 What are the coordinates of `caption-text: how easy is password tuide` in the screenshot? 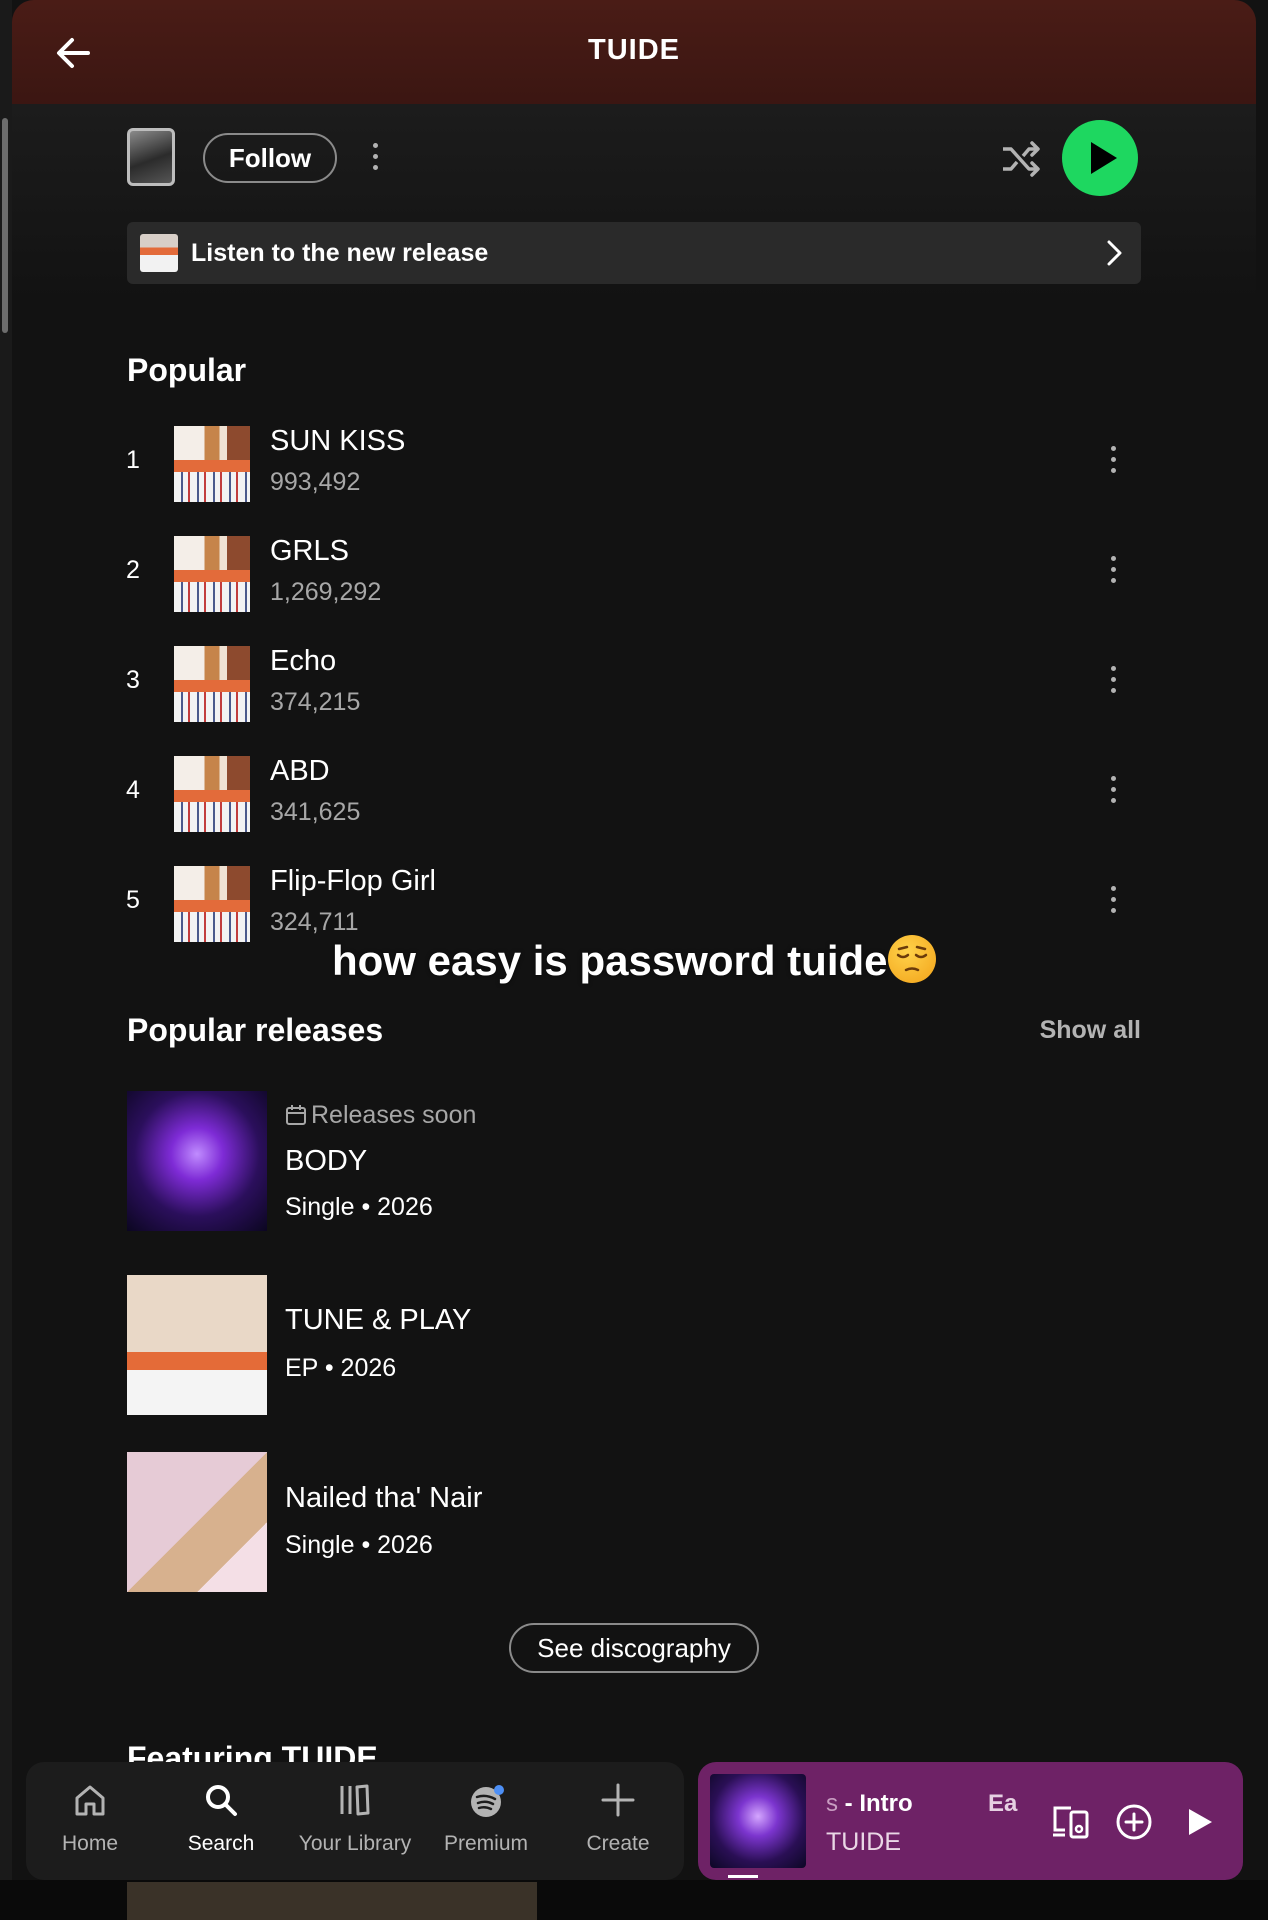 It's located at (610, 960).